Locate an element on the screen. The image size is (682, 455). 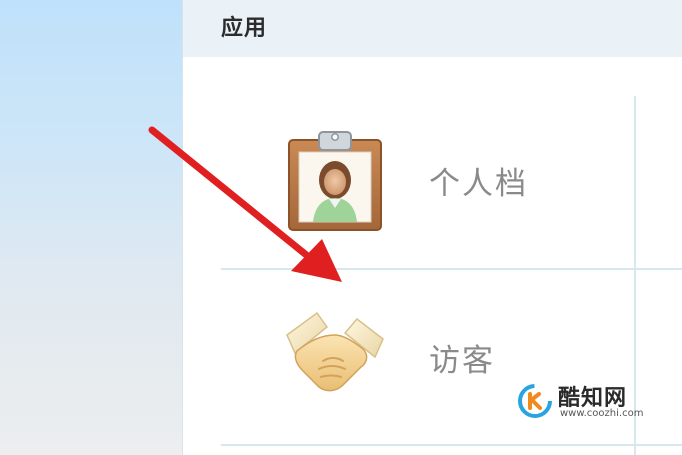
app-label-visitors: 访客 is located at coordinates (462, 361).